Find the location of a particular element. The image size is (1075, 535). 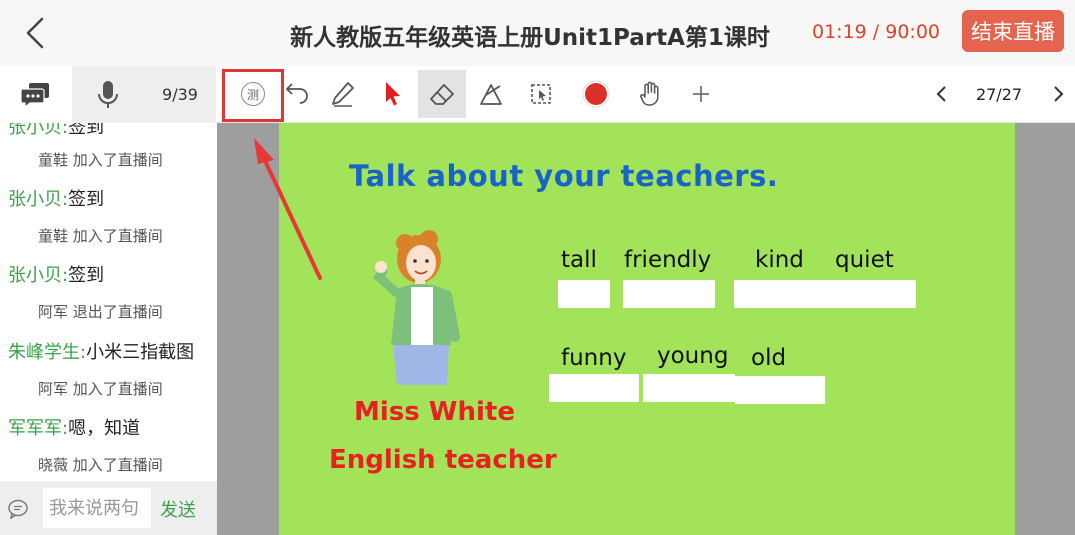

vocab-word: friendly is located at coordinates (668, 260).